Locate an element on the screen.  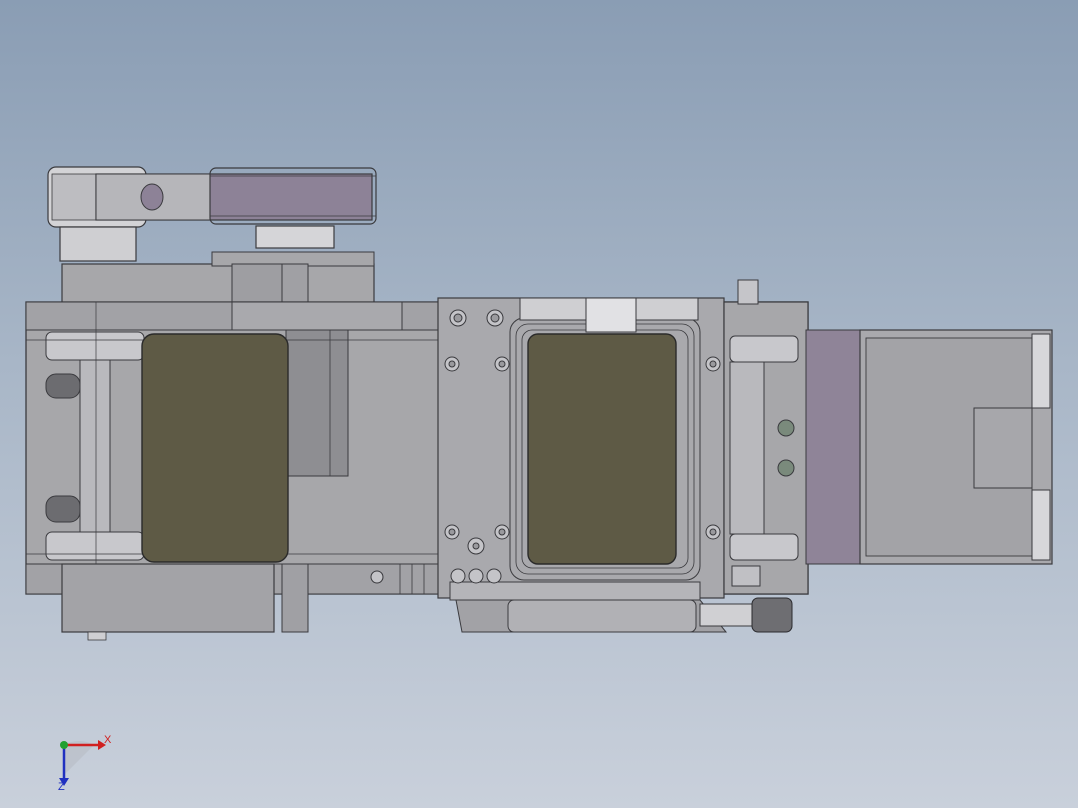
right-pulley-hub is located at coordinates (295, 237).